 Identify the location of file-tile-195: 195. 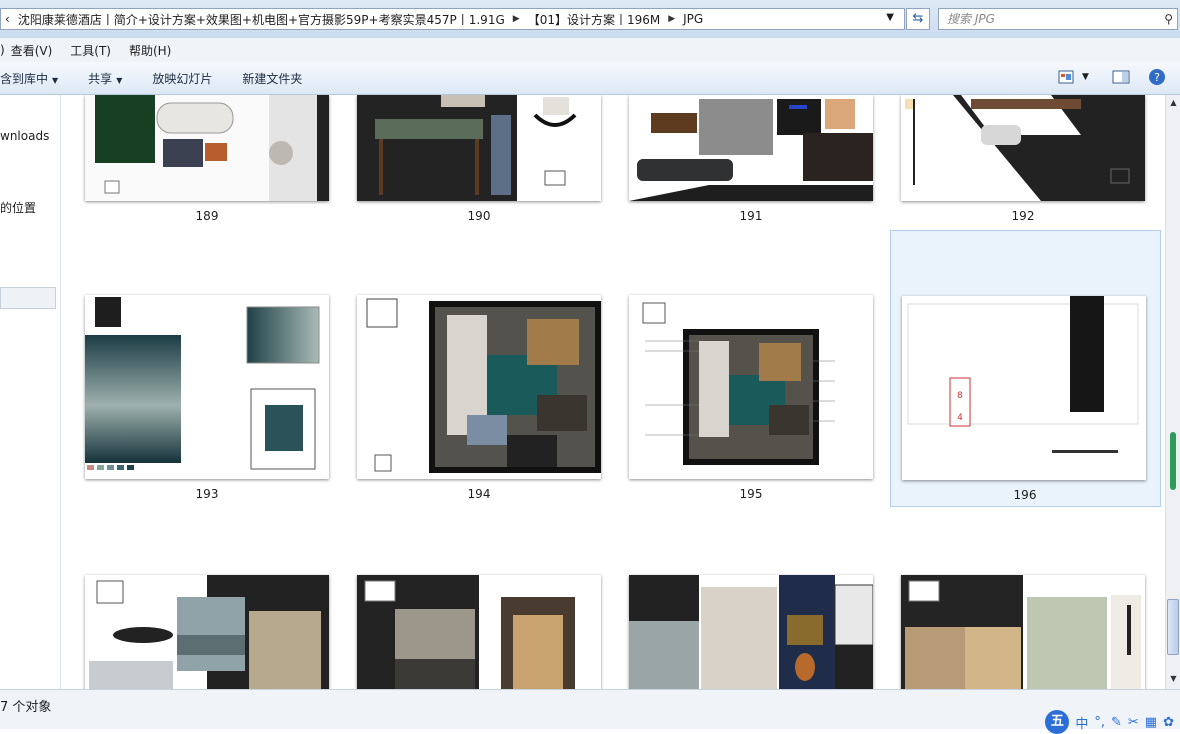
(752, 401).